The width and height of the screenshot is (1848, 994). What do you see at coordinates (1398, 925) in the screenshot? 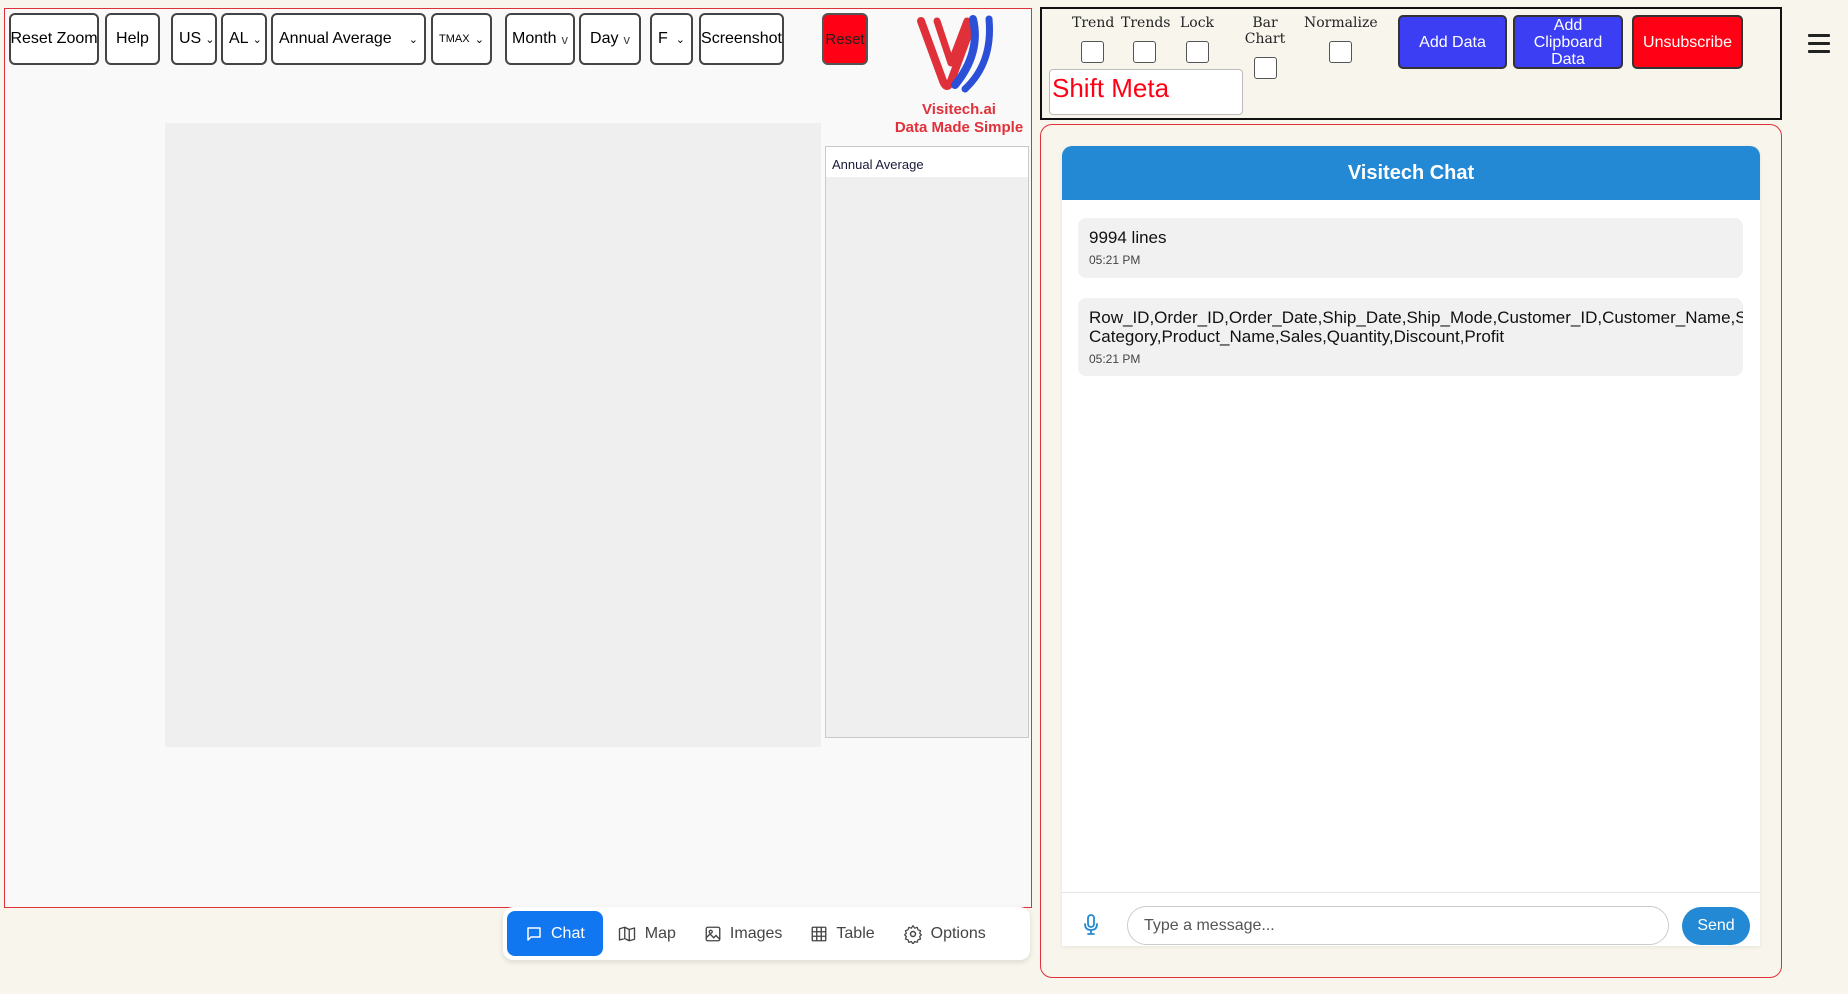
I see `message-input` at bounding box center [1398, 925].